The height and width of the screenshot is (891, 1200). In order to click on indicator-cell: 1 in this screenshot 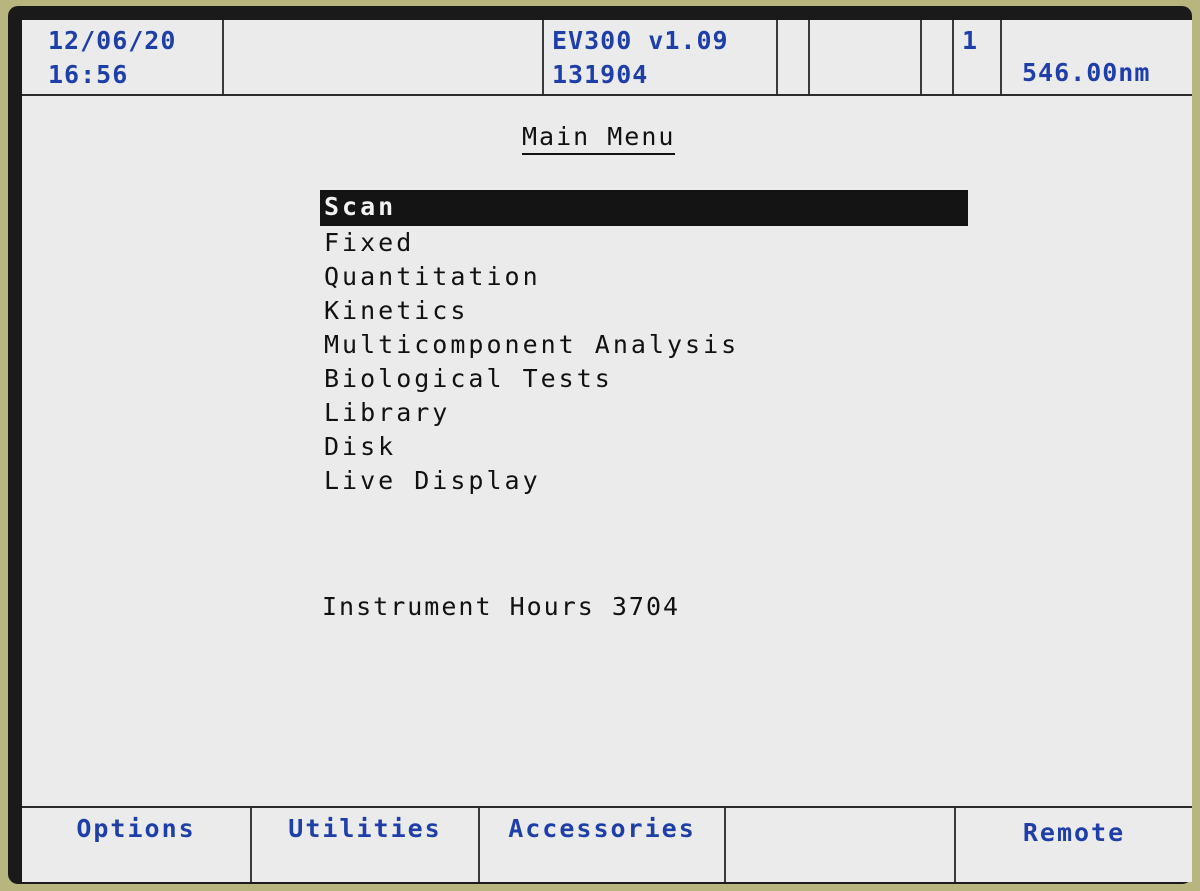, I will do `click(978, 57)`.